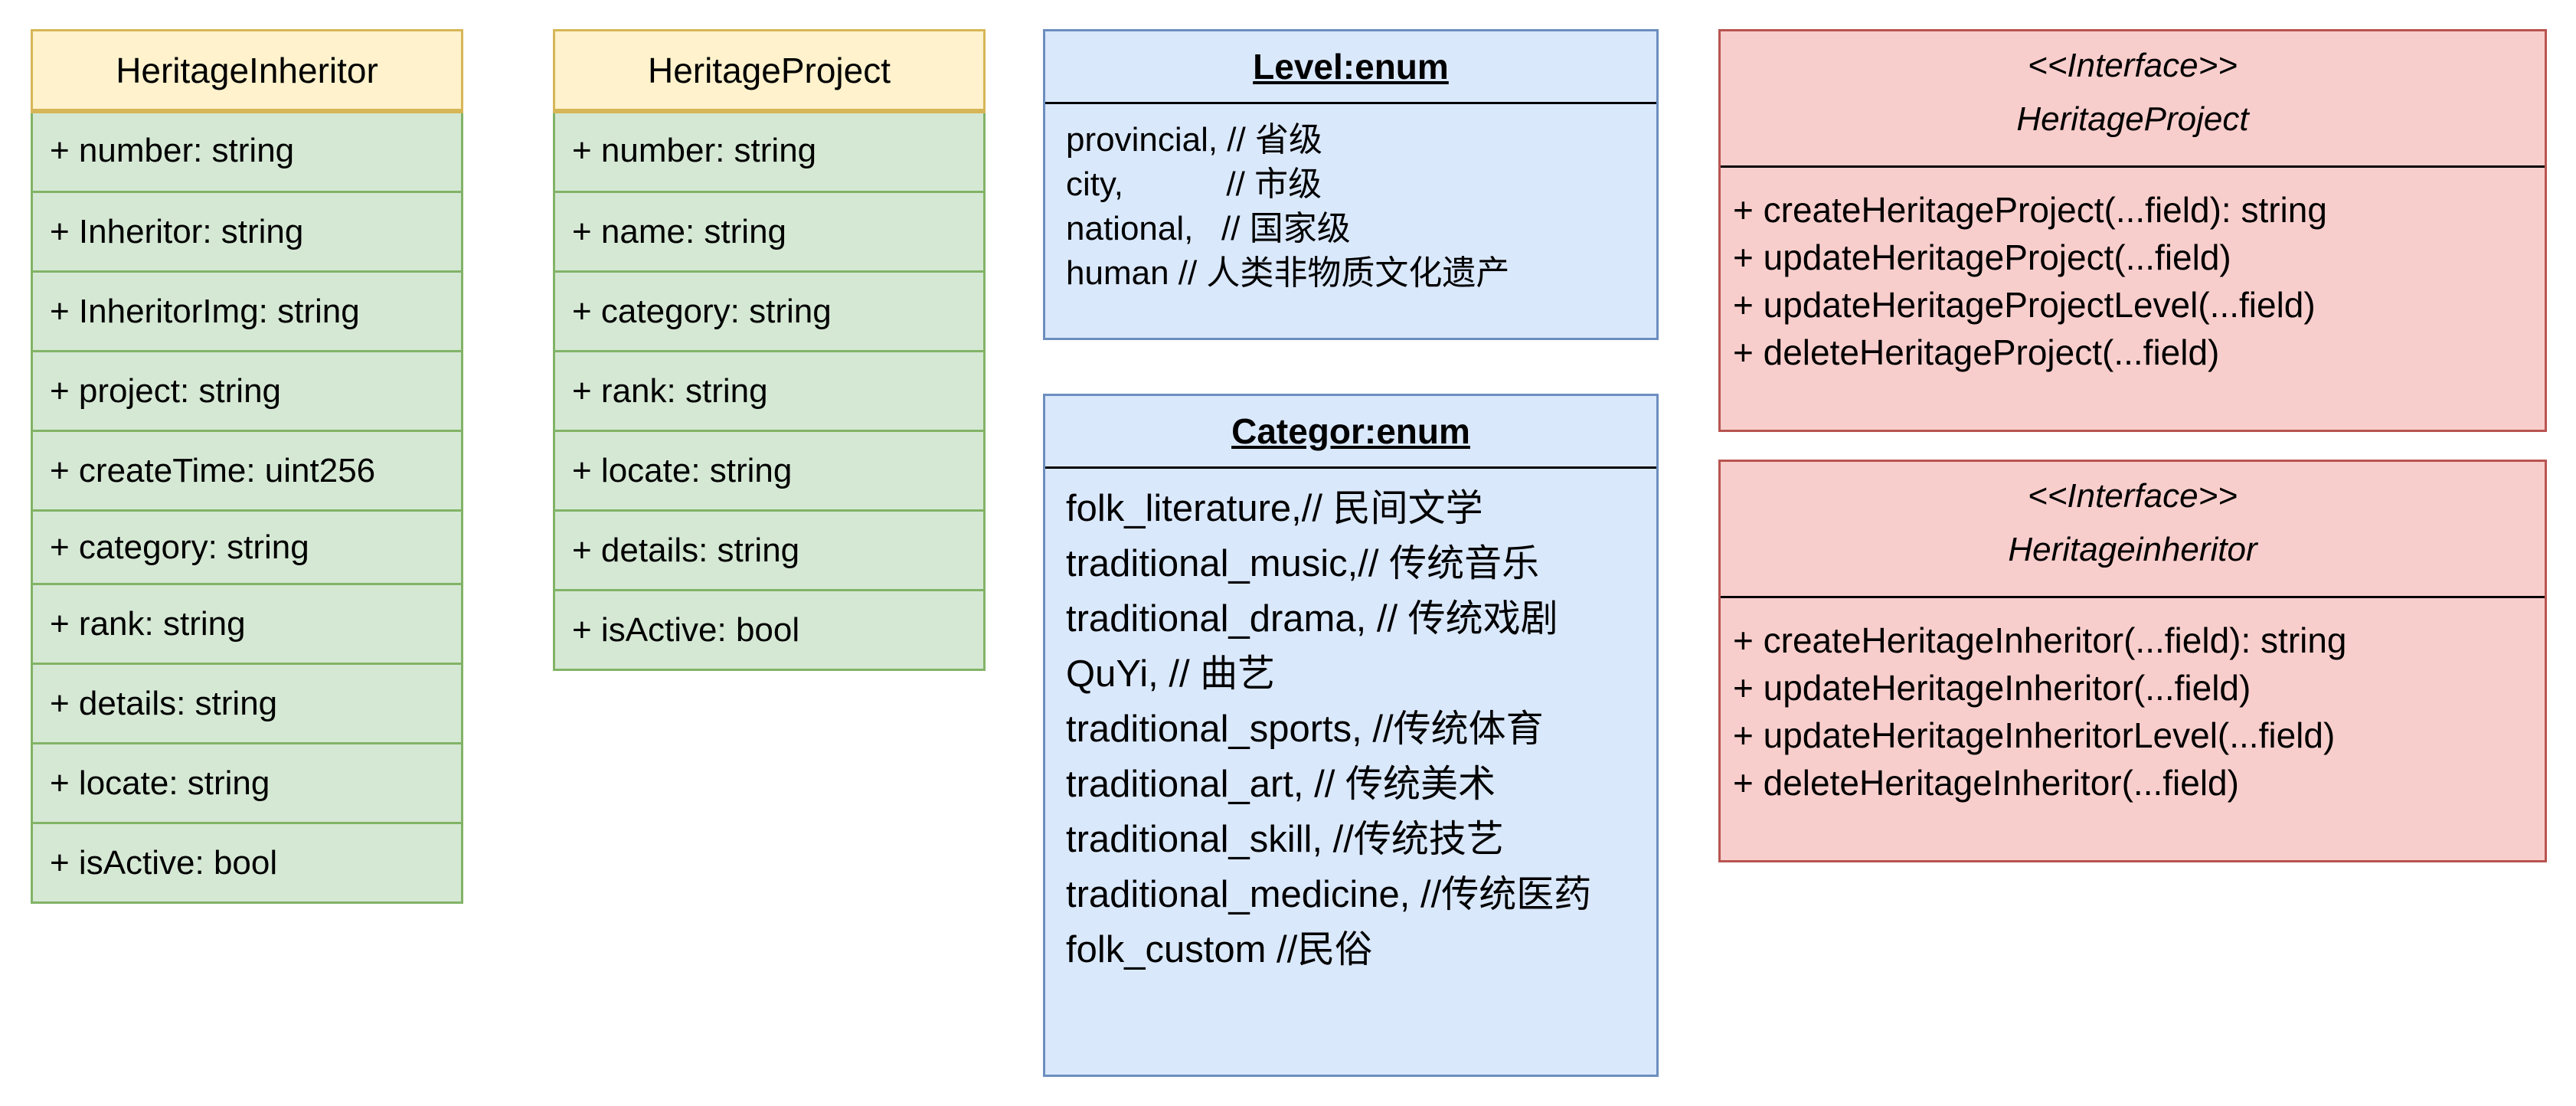  What do you see at coordinates (1171, 674) in the screenshot?
I see `enum-value: QuYi, // 曲艺` at bounding box center [1171, 674].